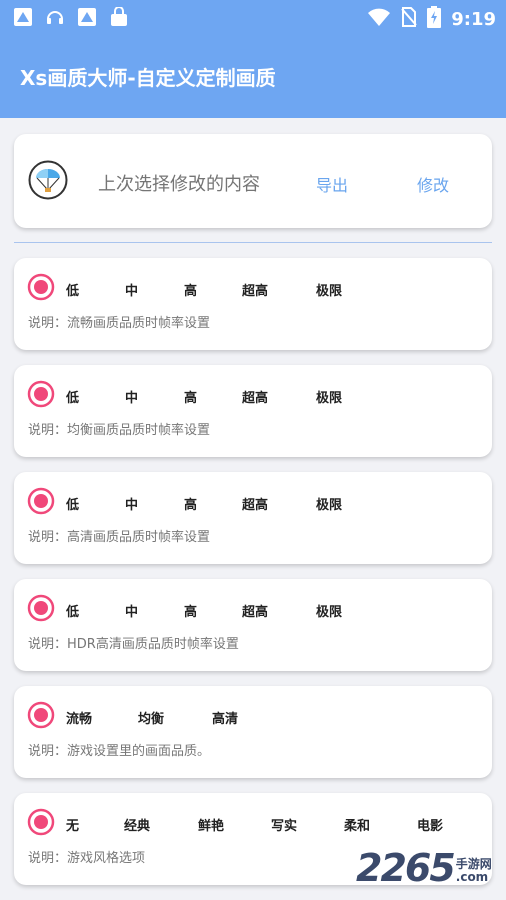 This screenshot has height=900, width=506. I want to click on bag-notification-icon, so click(119, 17).